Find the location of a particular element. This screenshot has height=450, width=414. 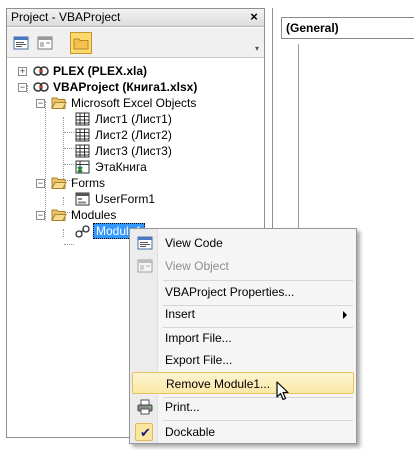

object-dropdown: (General) is located at coordinates (347, 28).